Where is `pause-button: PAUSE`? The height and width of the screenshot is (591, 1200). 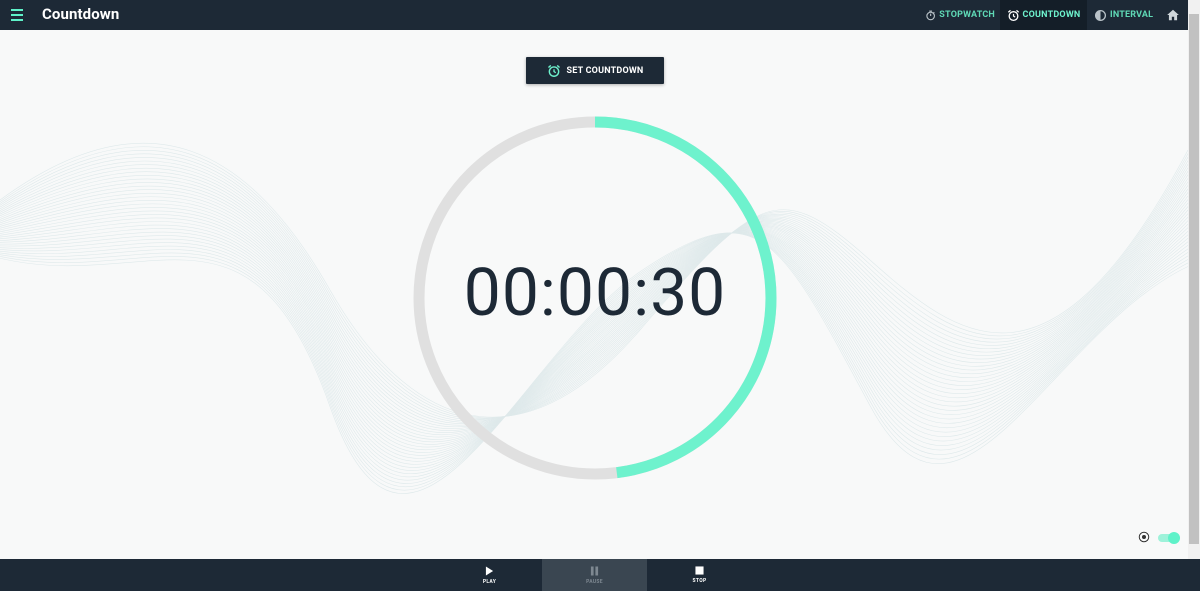
pause-button: PAUSE is located at coordinates (594, 575).